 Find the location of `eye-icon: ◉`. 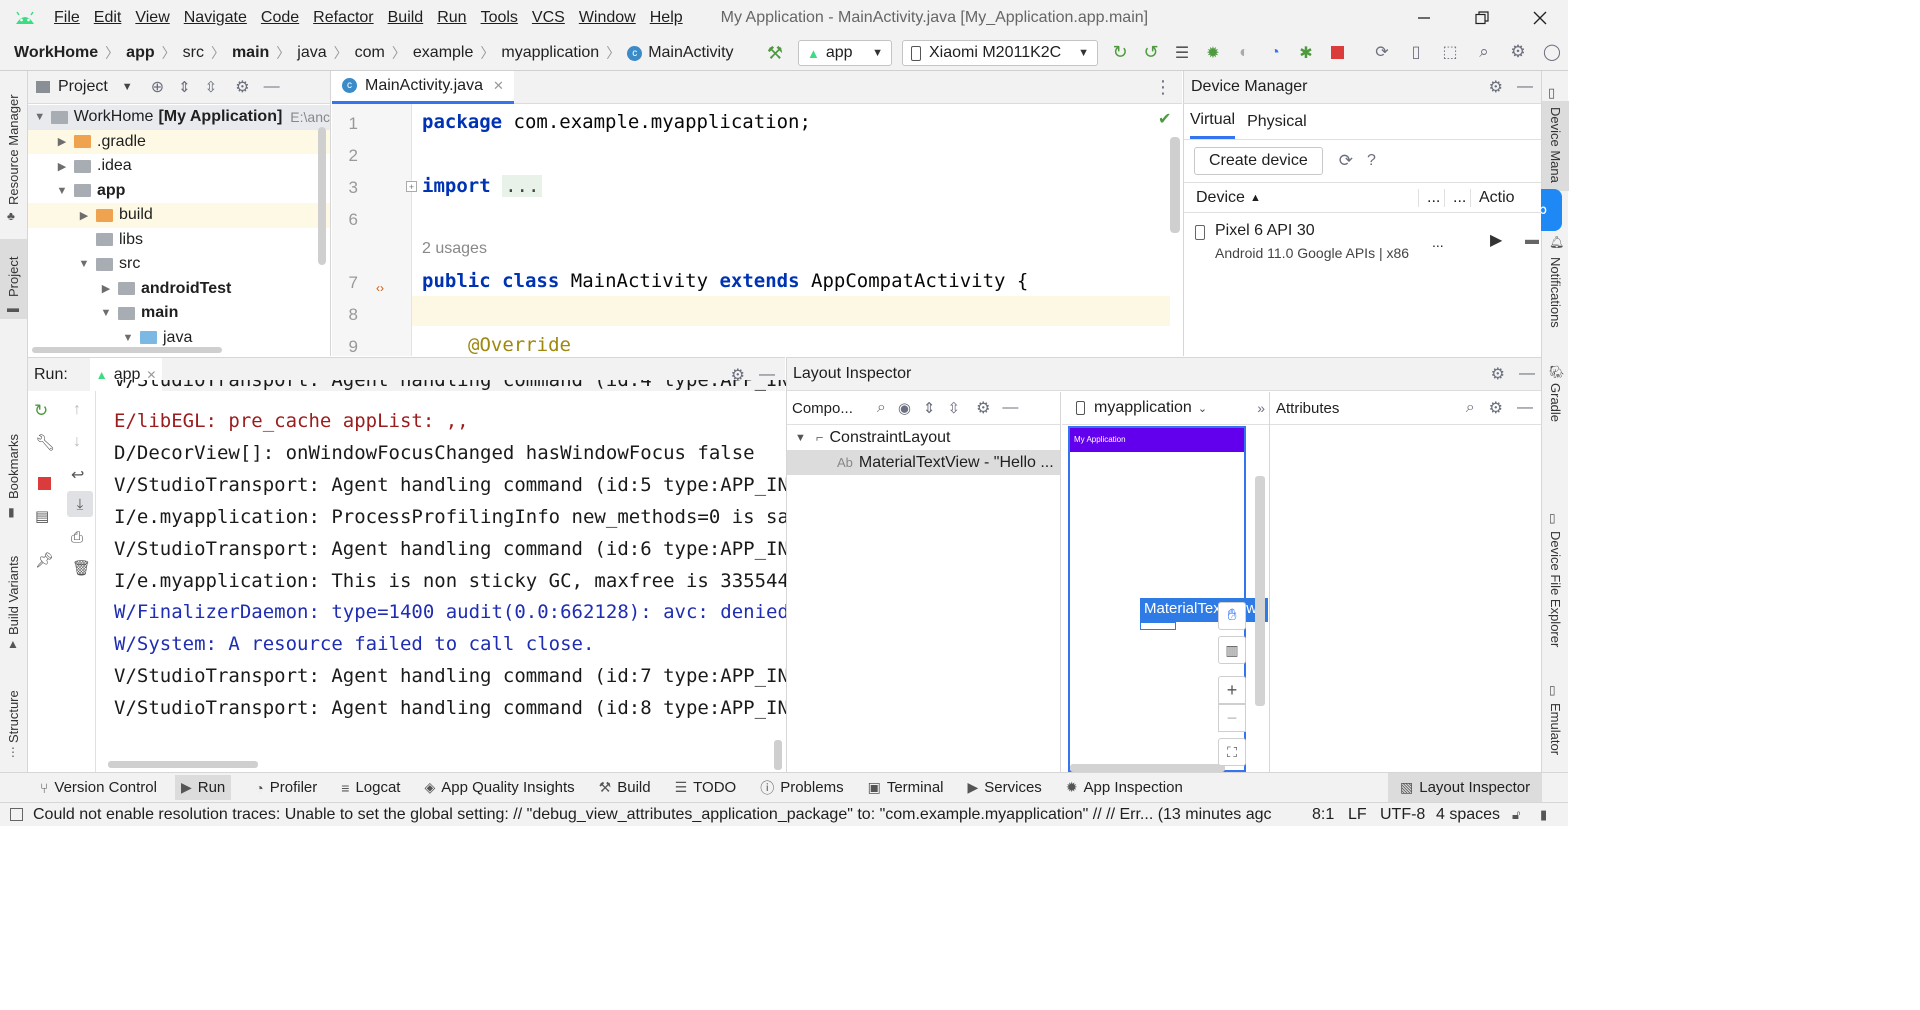

eye-icon: ◉ is located at coordinates (904, 408).